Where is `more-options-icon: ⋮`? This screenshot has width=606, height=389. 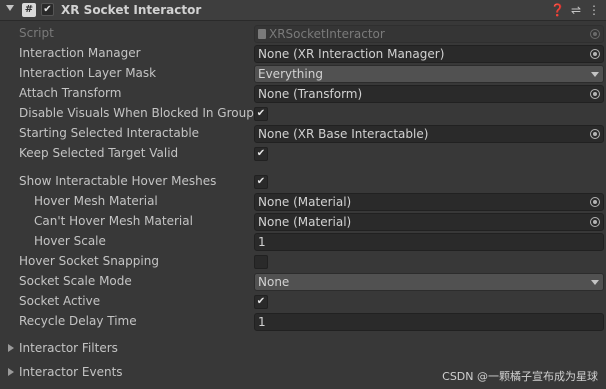 more-options-icon: ⋮ is located at coordinates (594, 10).